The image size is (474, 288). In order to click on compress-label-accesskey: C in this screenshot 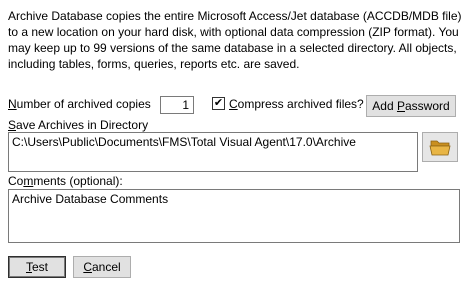, I will do `click(233, 104)`.